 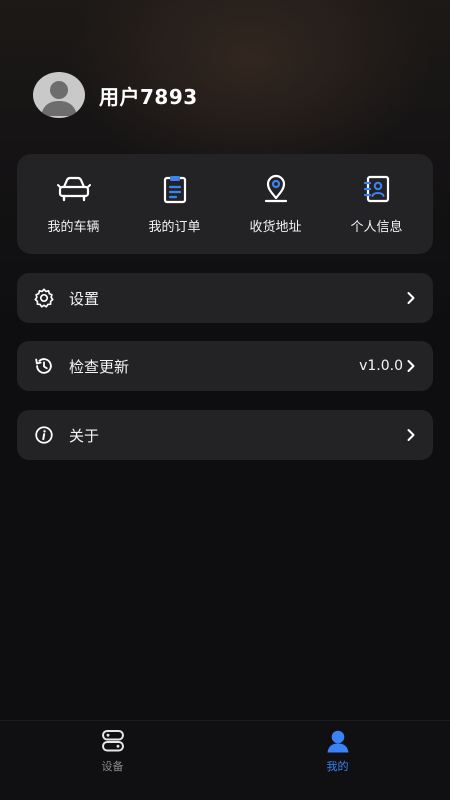 I want to click on quick-actions-card: 我的车辆 我的订单 收货地址 个人信息, so click(x=225, y=204).